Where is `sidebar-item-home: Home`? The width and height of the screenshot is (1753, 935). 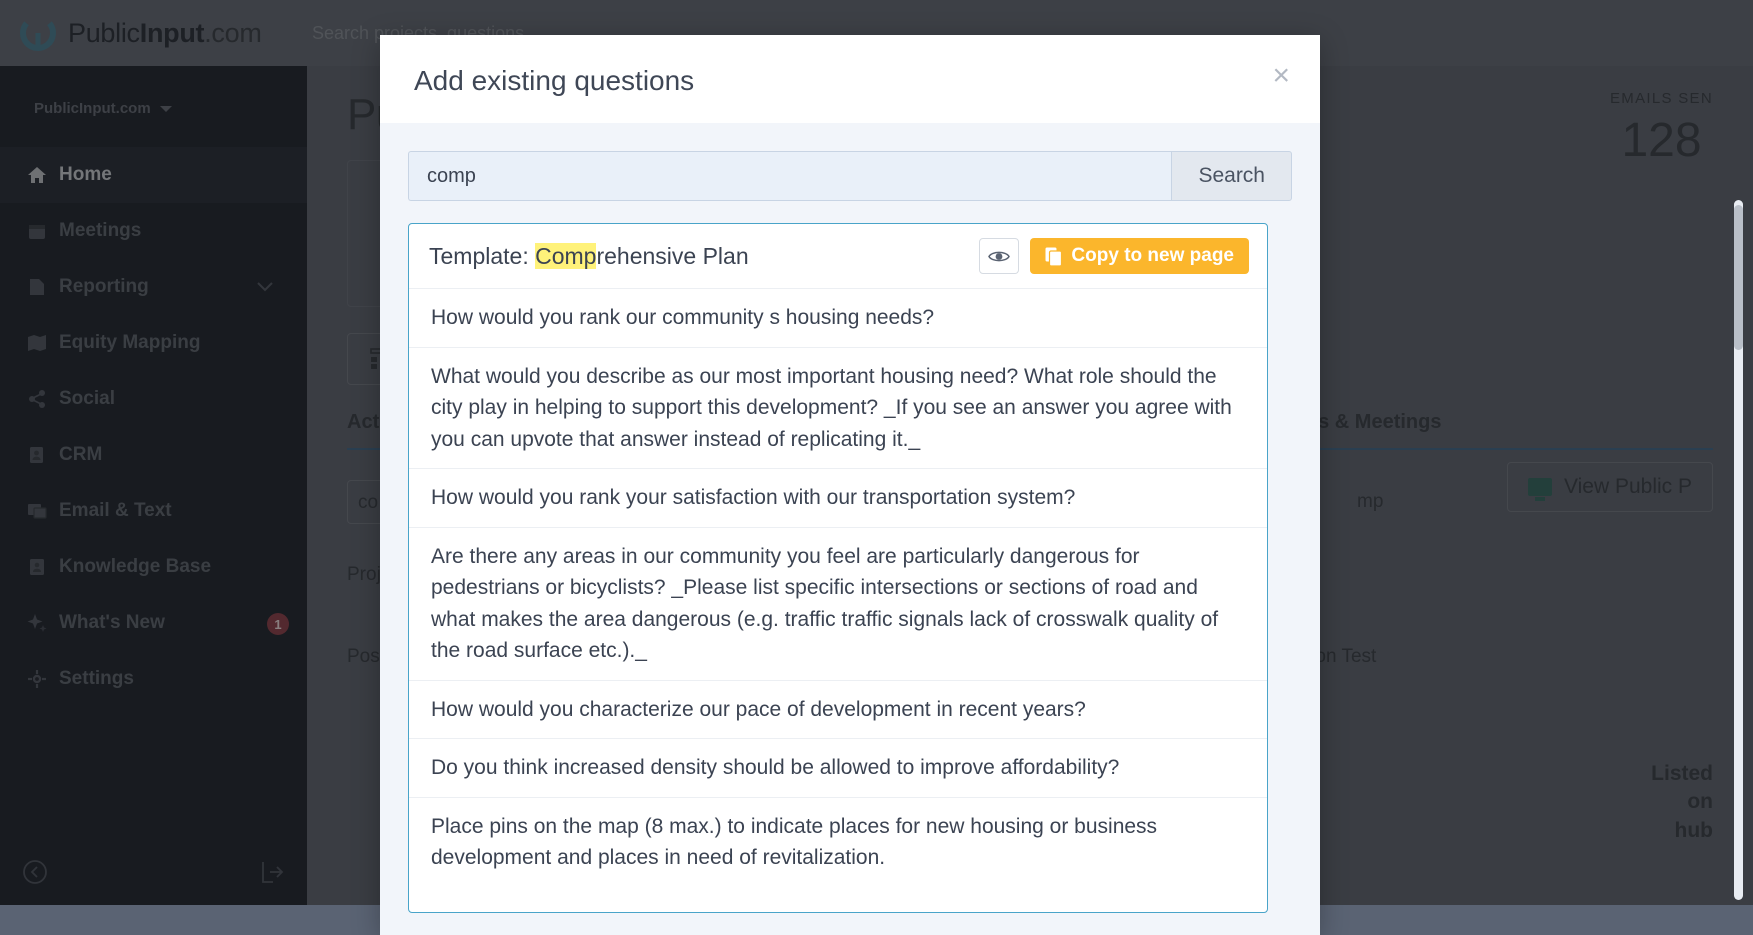 sidebar-item-home: Home is located at coordinates (153, 175).